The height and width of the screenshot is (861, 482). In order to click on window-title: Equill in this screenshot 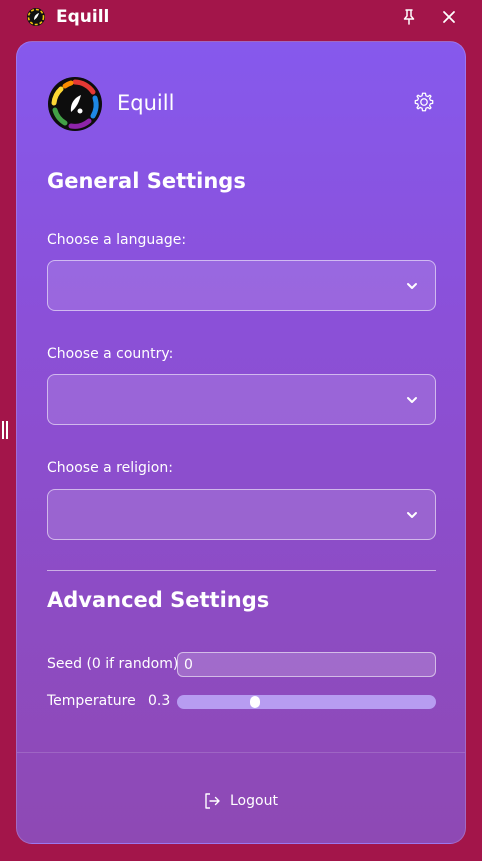, I will do `click(83, 17)`.